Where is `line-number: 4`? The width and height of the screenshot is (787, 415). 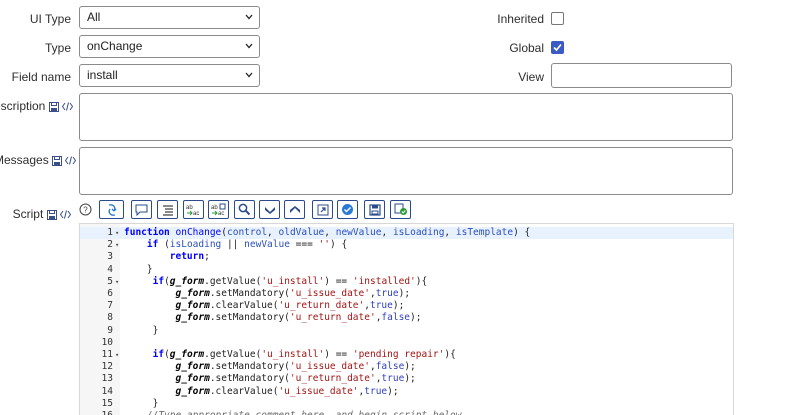
line-number: 4 is located at coordinates (110, 269).